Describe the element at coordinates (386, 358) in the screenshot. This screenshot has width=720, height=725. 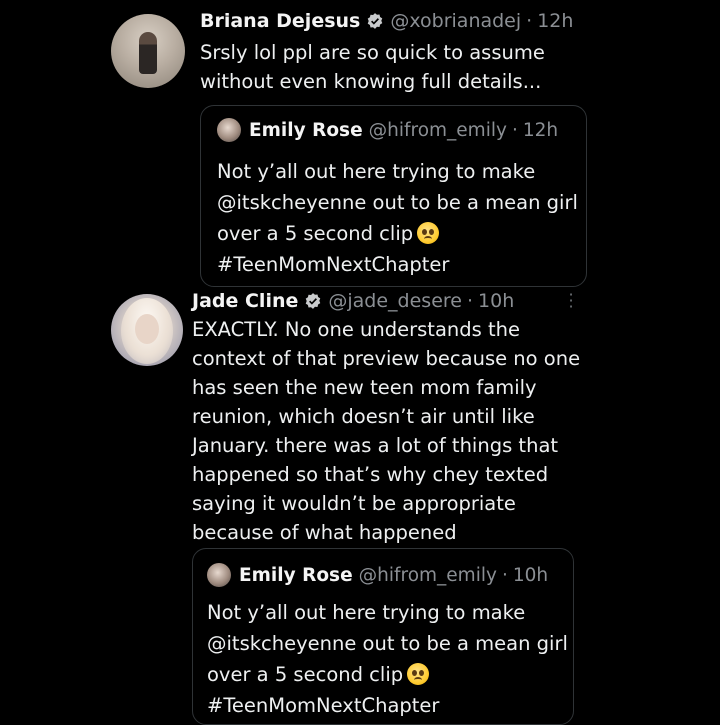
I see `tweet-text-line: context of that preview because no one` at that location.